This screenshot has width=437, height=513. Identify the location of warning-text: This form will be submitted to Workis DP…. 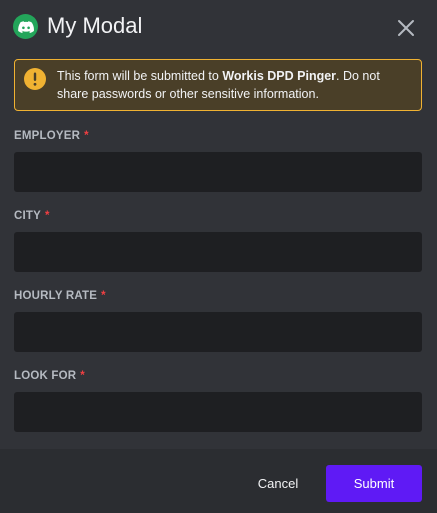
(233, 85).